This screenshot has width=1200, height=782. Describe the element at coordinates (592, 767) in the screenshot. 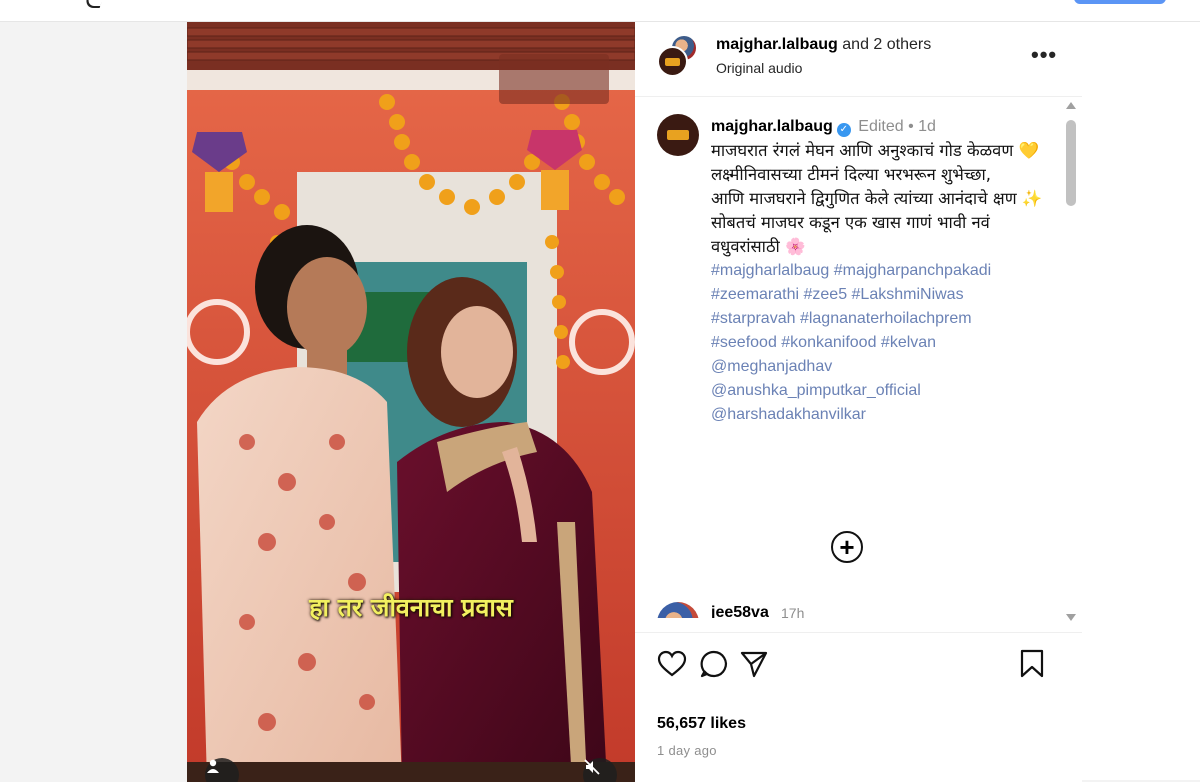

I see `speaker-muted-icon` at that location.